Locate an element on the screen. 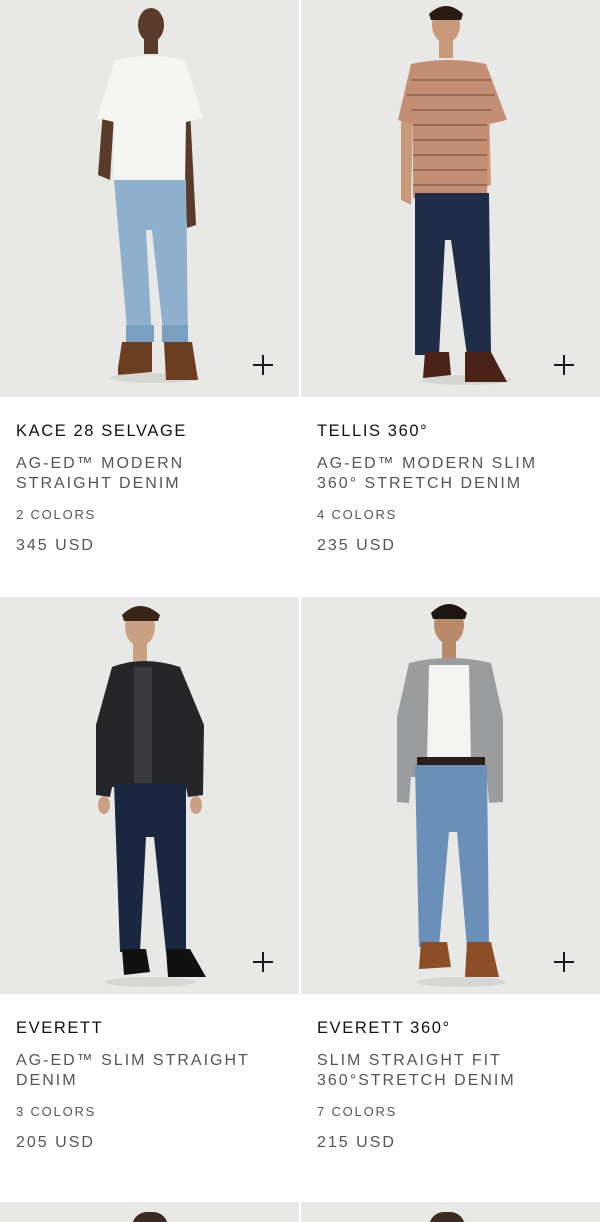  product-description: AG-ED™ SLIM STRAIGHT DENIM is located at coordinates (133, 1070).